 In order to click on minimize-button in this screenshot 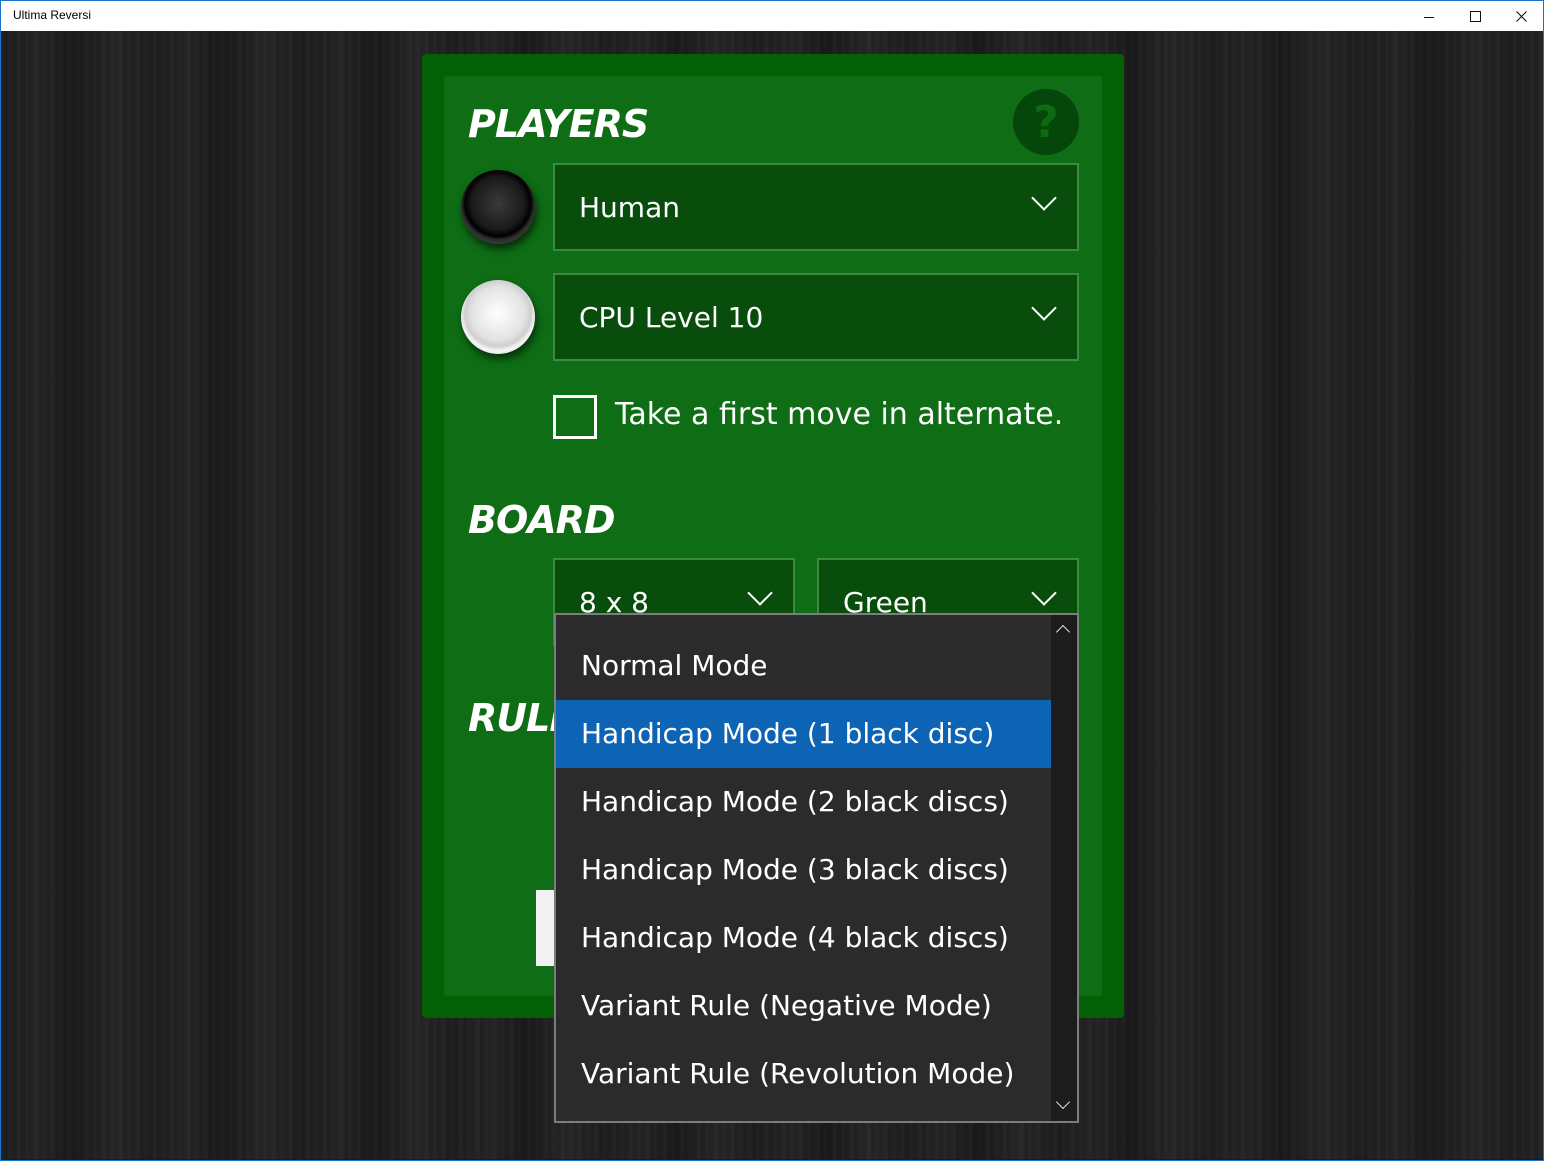, I will do `click(1429, 16)`.